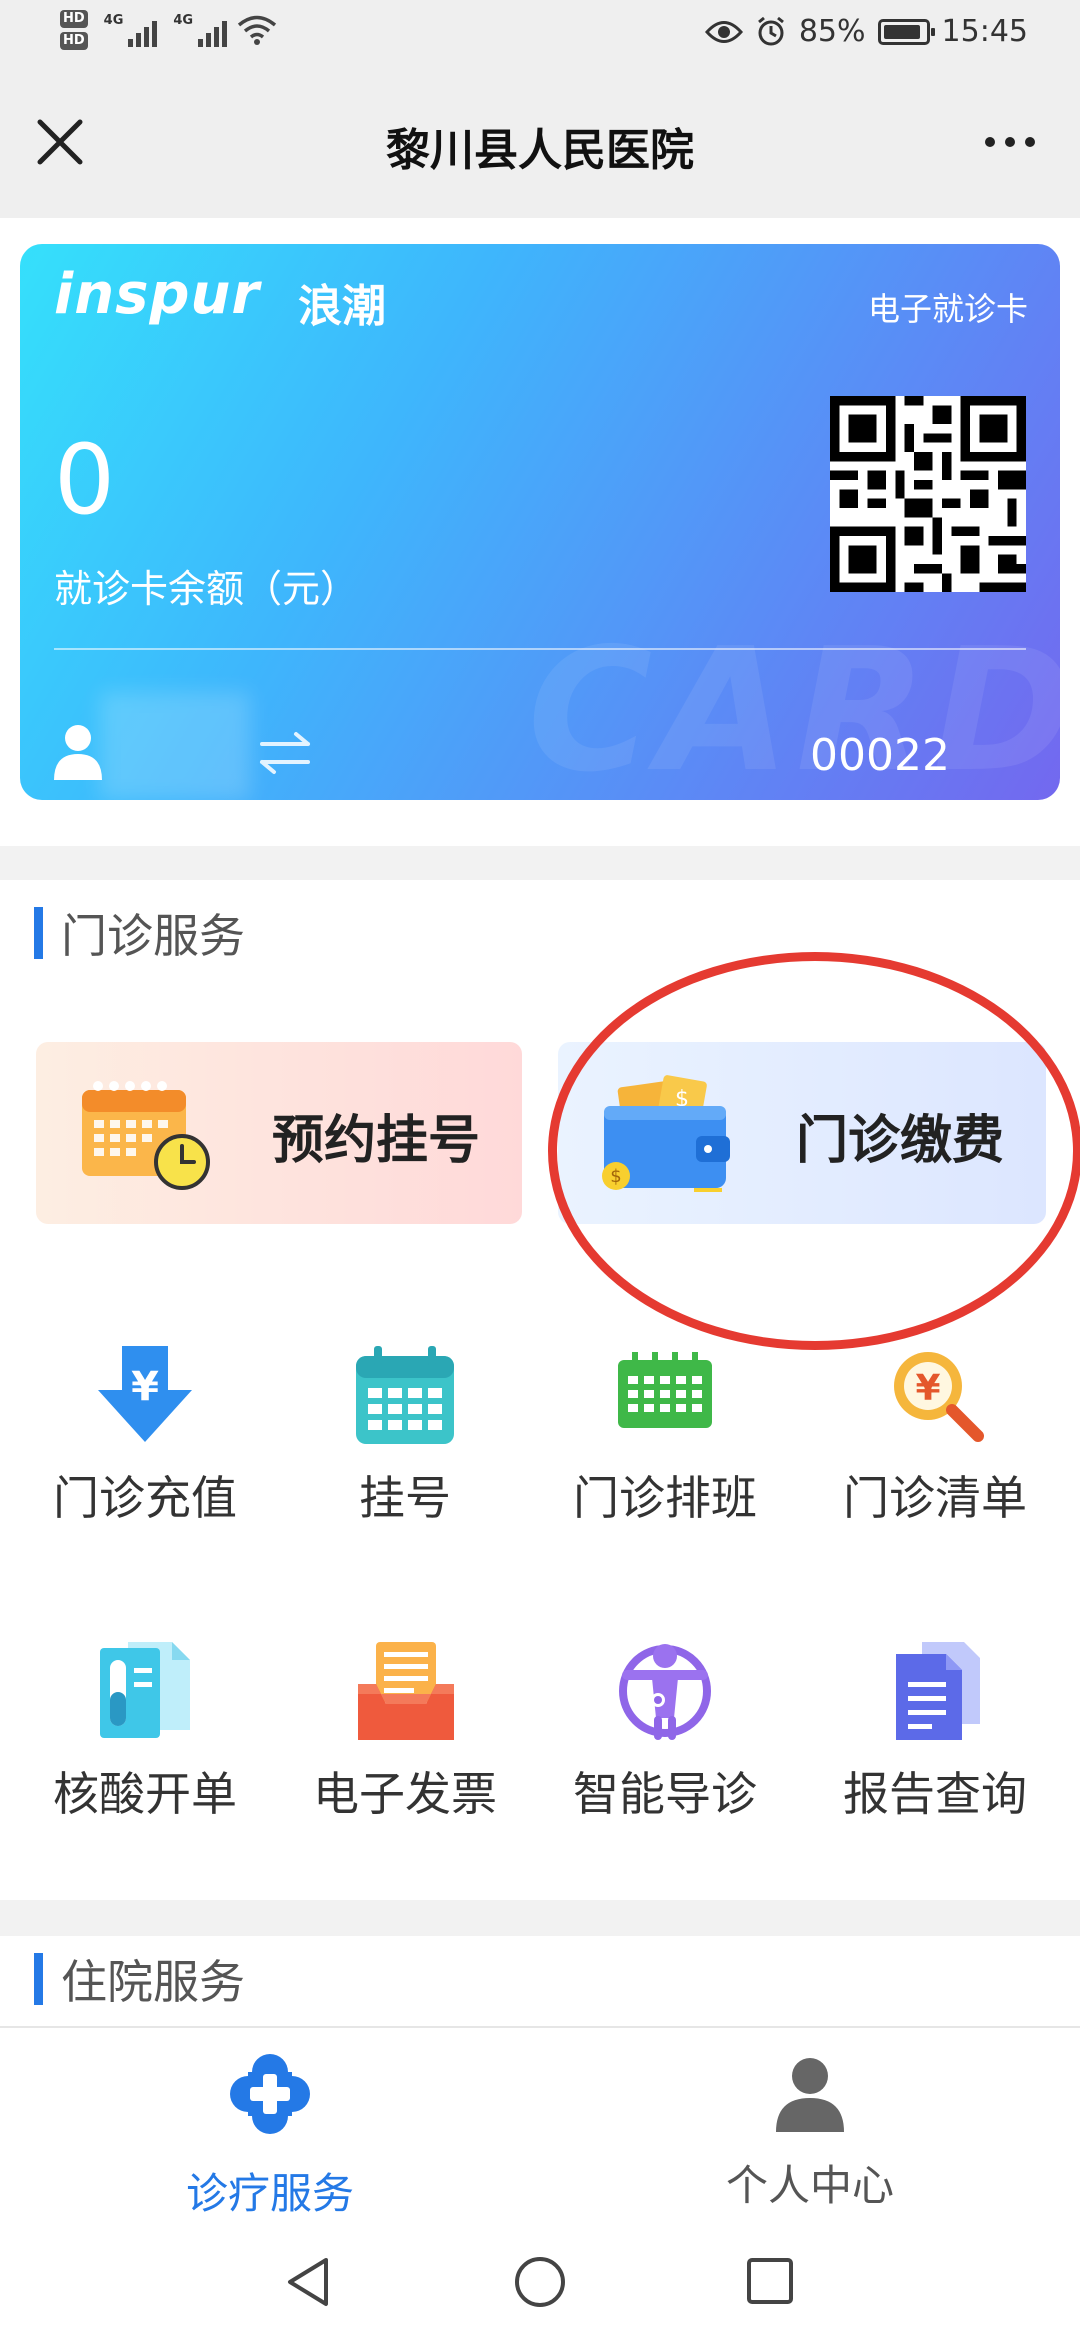 The image size is (1080, 2340). Describe the element at coordinates (540, 649) in the screenshot. I see `card-divider` at that location.